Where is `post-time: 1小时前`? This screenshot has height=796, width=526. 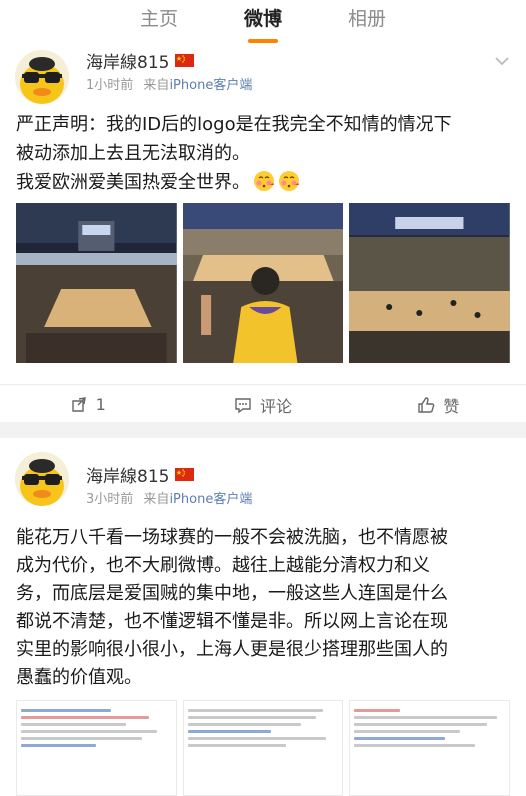
post-time: 1小时前 is located at coordinates (110, 85).